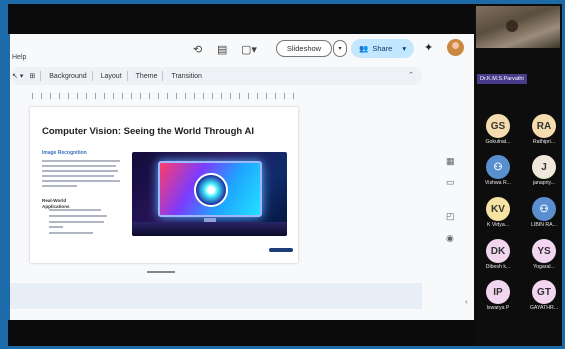  I want to click on addon-icon: ◉, so click(450, 238).